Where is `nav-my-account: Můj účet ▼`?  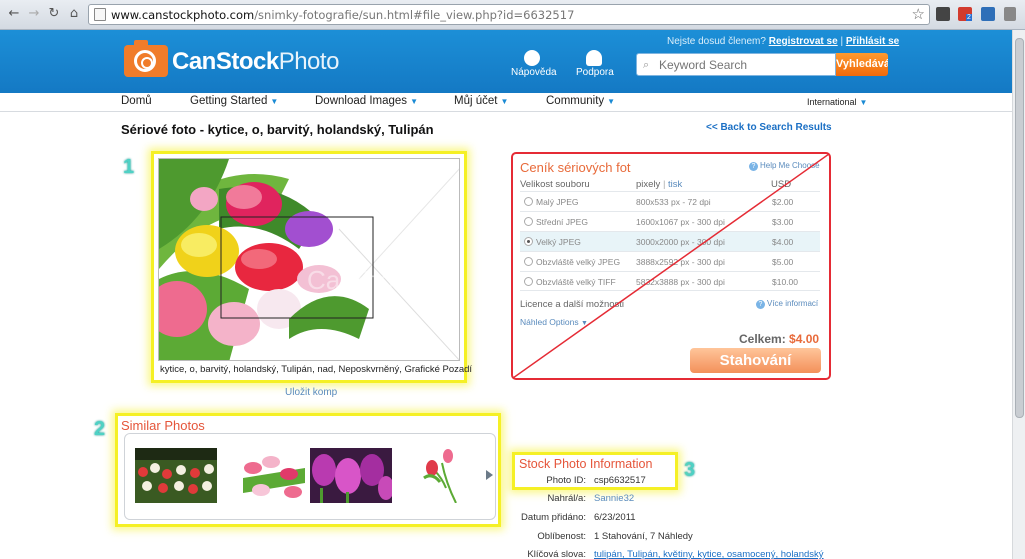 nav-my-account: Můj účet ▼ is located at coordinates (481, 101).